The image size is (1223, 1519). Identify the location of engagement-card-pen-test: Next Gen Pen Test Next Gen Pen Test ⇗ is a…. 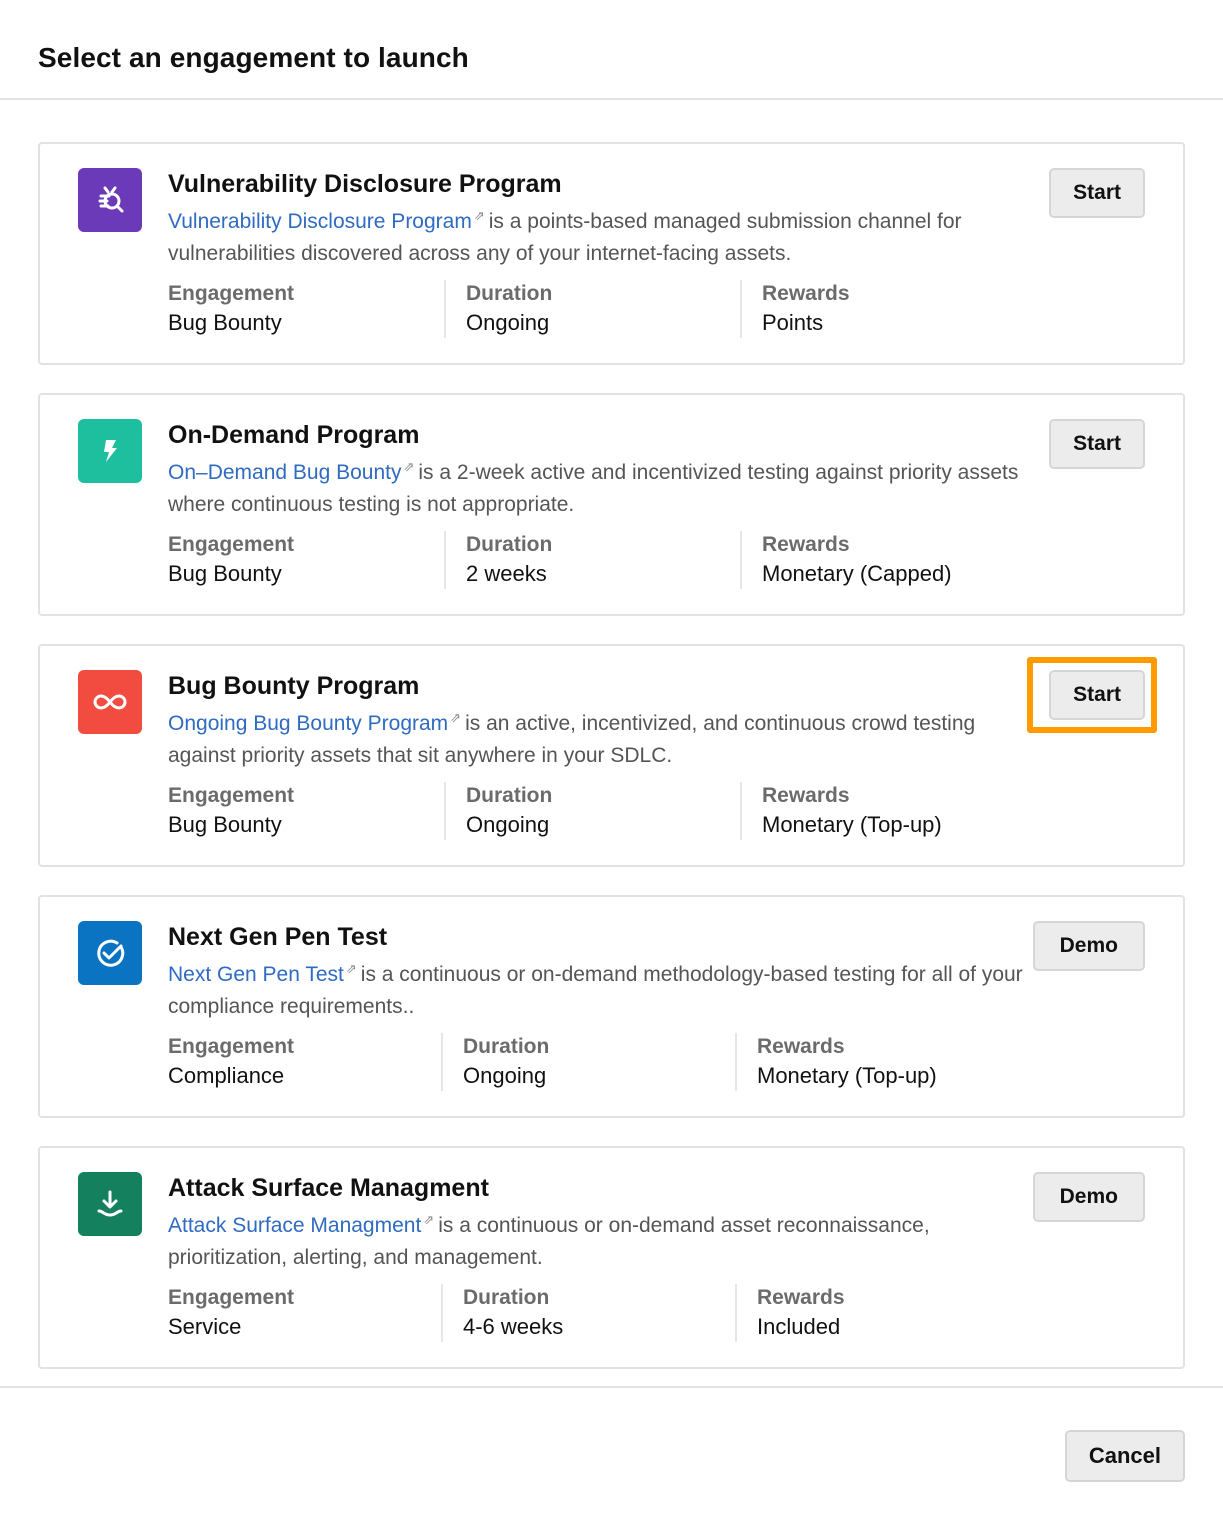
(611, 1006).